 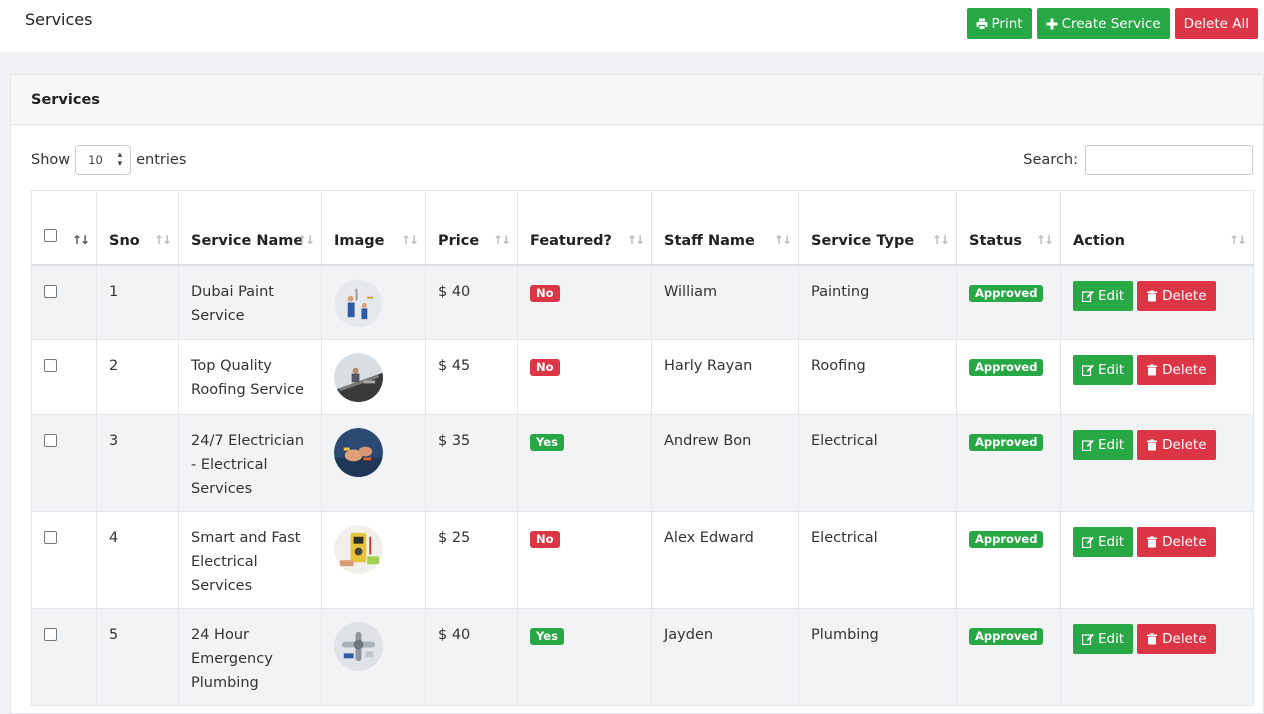 What do you see at coordinates (359, 240) in the screenshot?
I see `column-header-label: Image` at bounding box center [359, 240].